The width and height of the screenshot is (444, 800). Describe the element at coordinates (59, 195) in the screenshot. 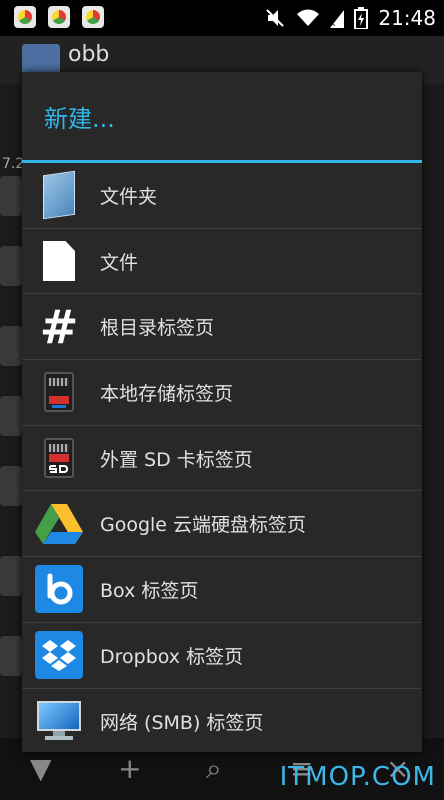

I see `folder-icon` at that location.